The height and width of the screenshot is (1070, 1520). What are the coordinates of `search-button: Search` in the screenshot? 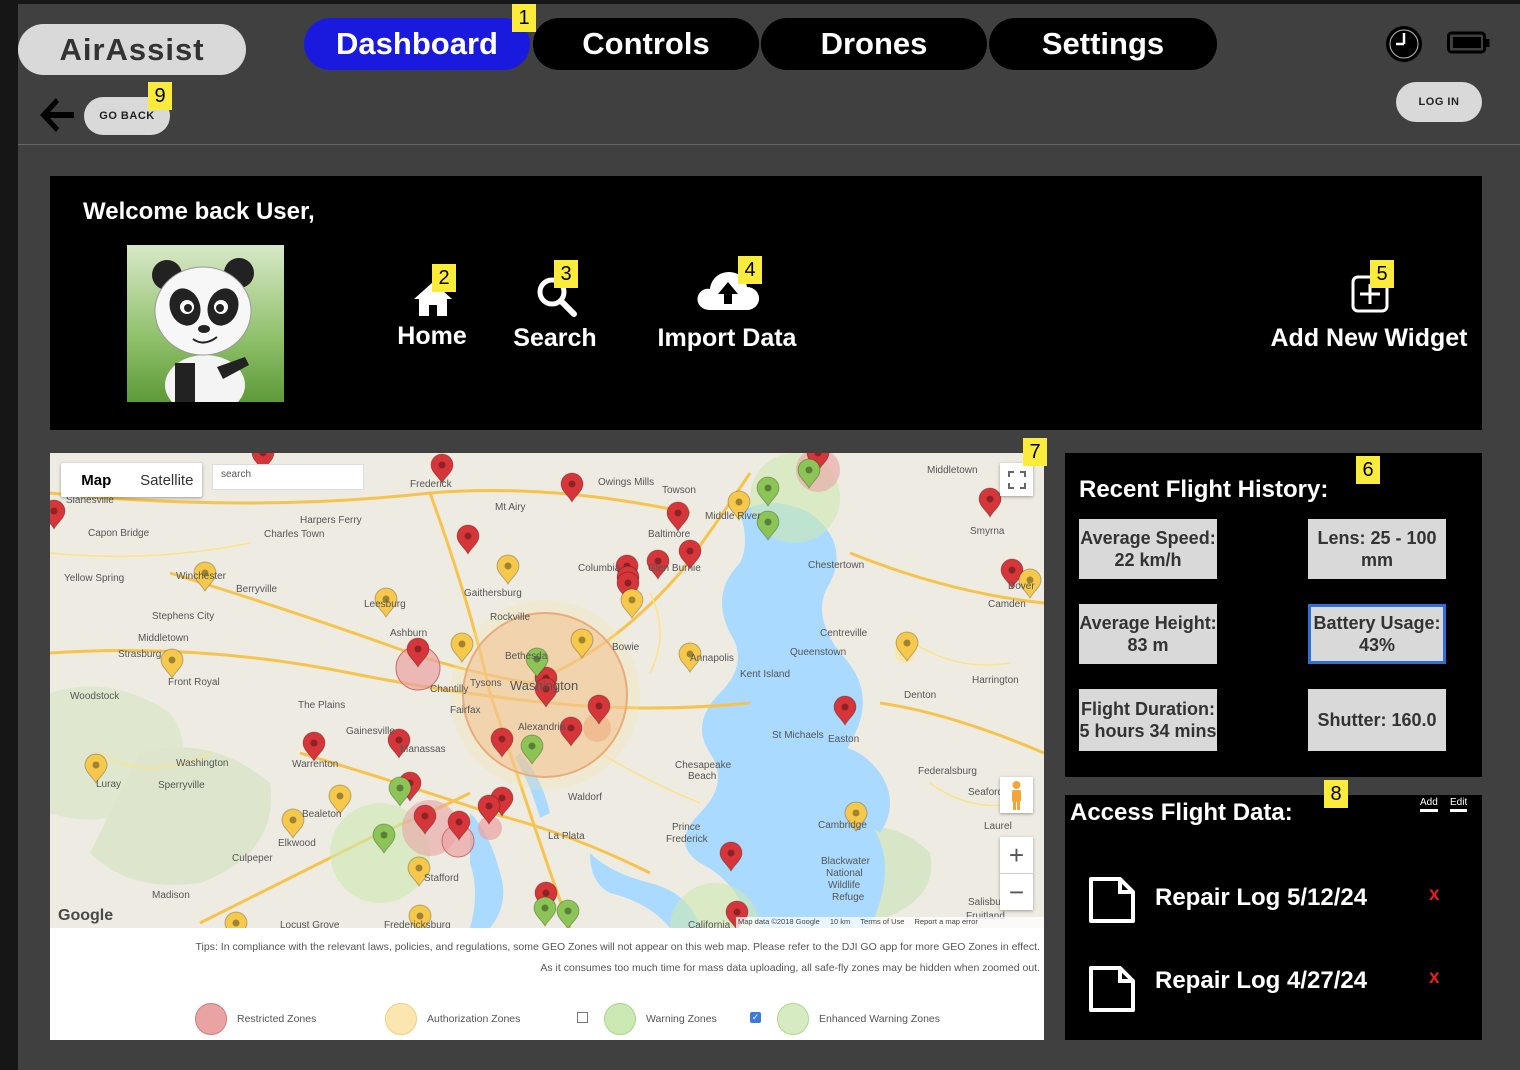 It's located at (555, 338).